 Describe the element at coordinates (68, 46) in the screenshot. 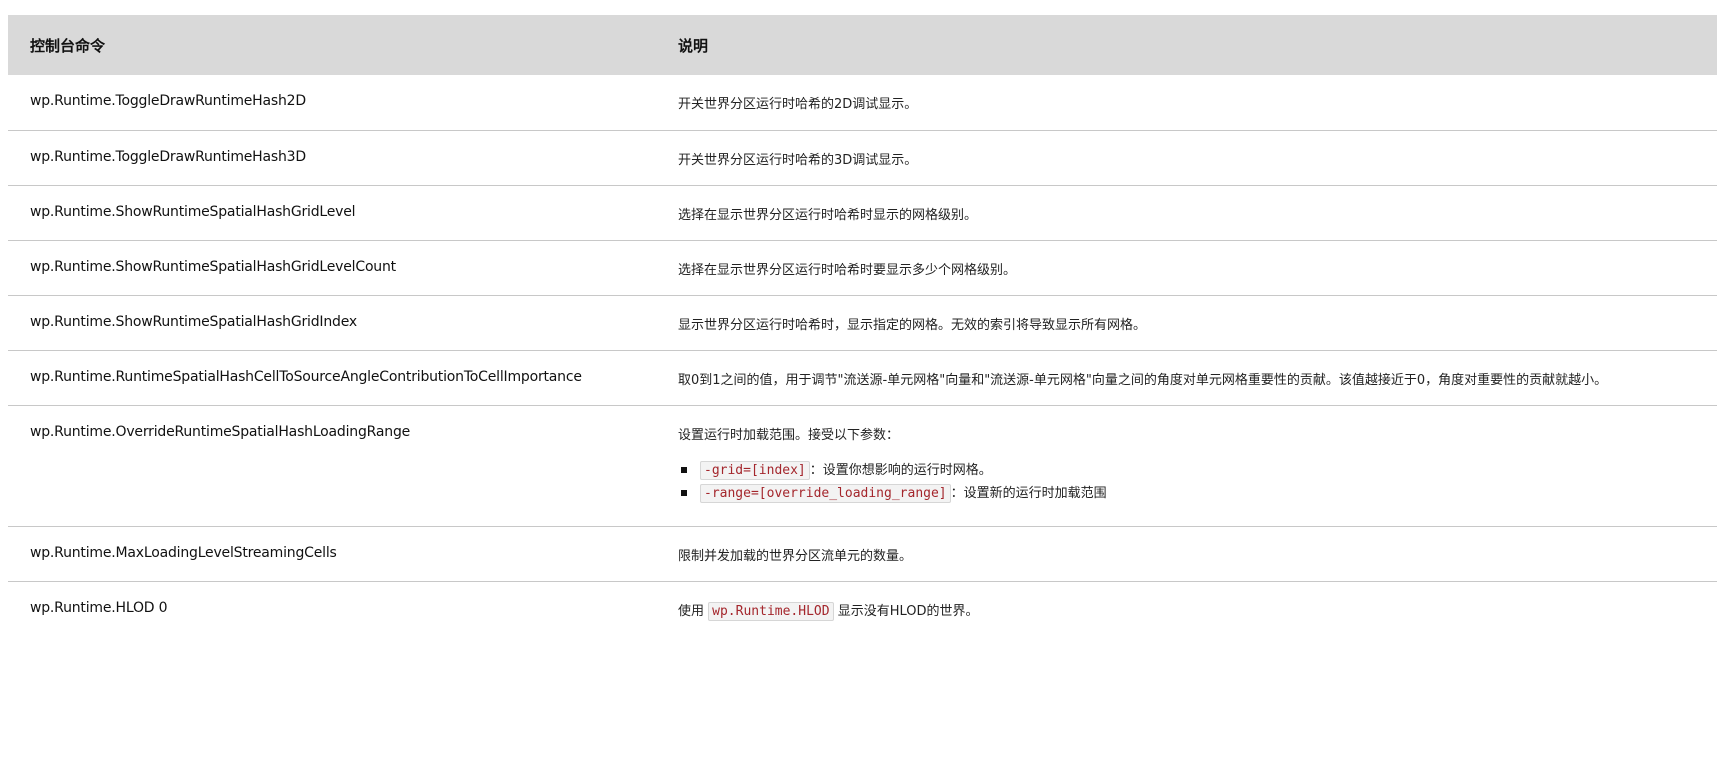

I see `header-command: 控制台命令` at that location.